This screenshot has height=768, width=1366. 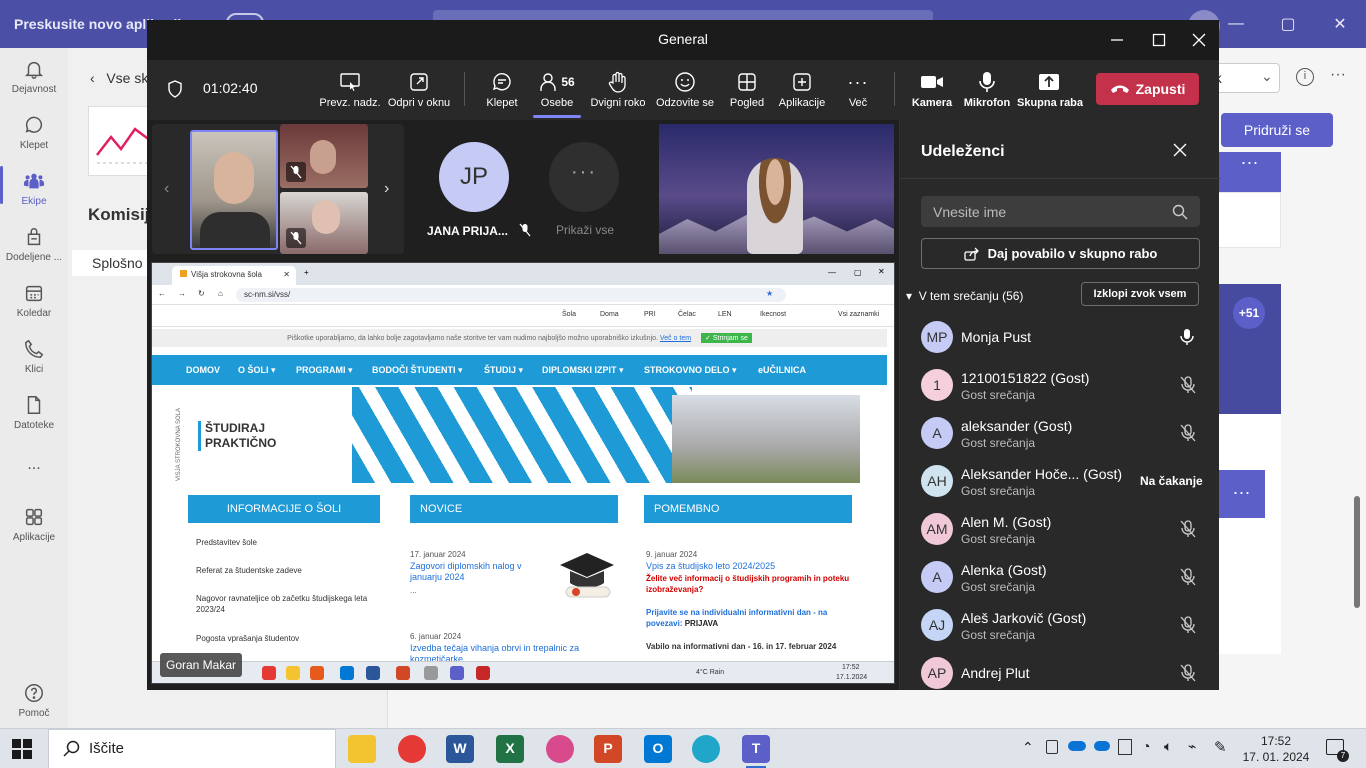 I want to click on participant-row: A aleksander (Gost) Gost srečanja, so click(x=1060, y=434).